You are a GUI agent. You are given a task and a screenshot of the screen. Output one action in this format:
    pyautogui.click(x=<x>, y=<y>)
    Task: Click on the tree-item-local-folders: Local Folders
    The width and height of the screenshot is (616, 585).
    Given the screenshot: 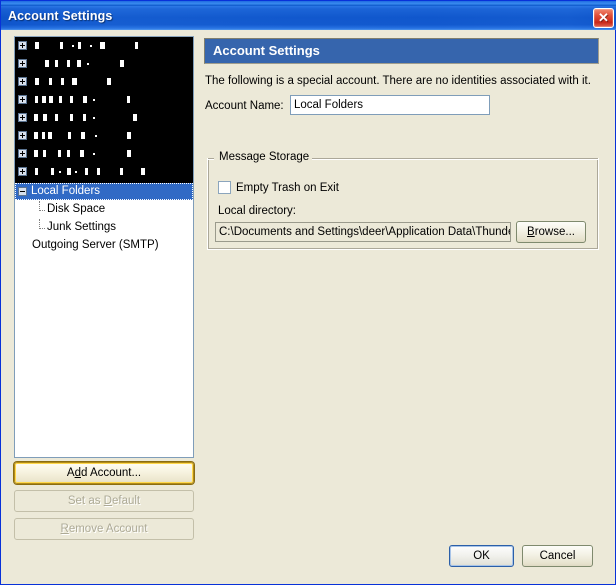 What is the action you would take?
    pyautogui.click(x=104, y=191)
    